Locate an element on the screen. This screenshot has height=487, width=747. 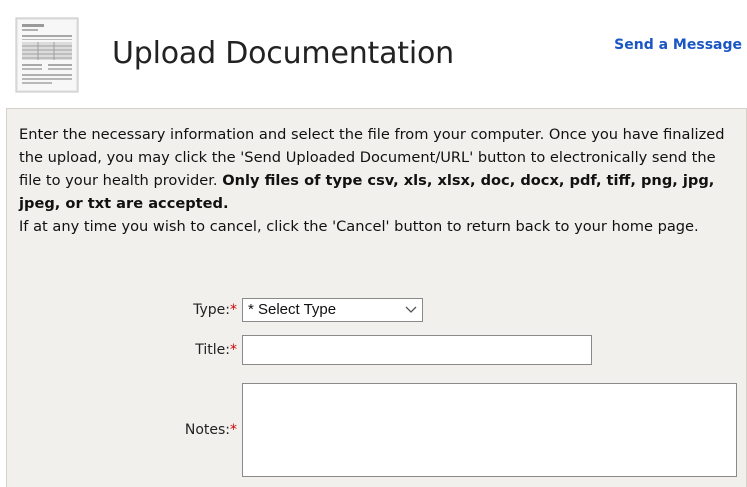
title-label: Title:* is located at coordinates (216, 350).